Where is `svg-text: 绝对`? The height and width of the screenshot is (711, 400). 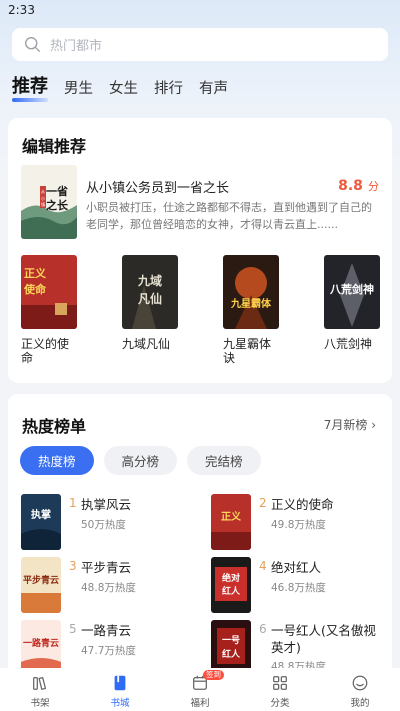 svg-text: 绝对 is located at coordinates (231, 578).